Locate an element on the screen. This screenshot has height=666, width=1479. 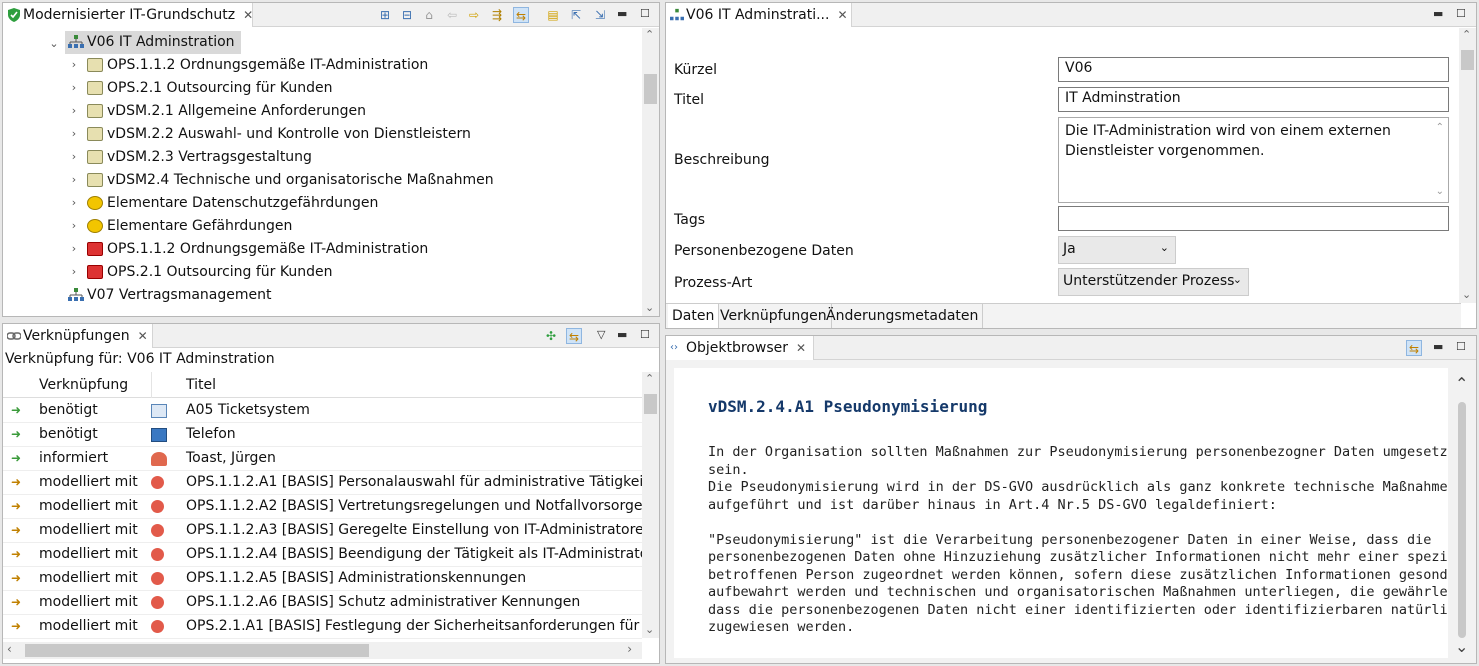
chevron-down-icon: ⌄ is located at coordinates (54, 43).